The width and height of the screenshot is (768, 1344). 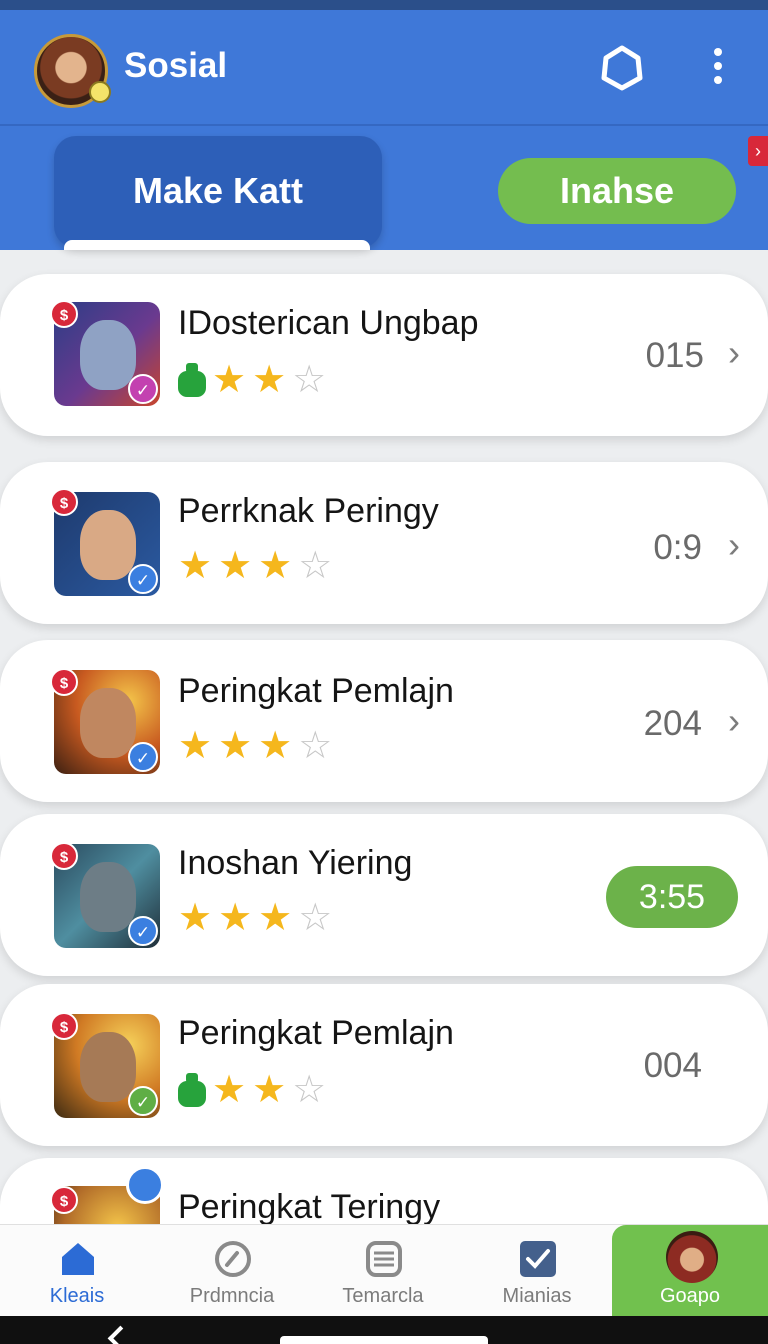 I want to click on app-bar: Sosial, so click(x=384, y=68).